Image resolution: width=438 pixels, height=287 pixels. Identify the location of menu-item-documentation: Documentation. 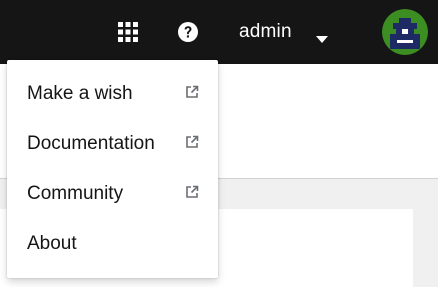
(112, 144).